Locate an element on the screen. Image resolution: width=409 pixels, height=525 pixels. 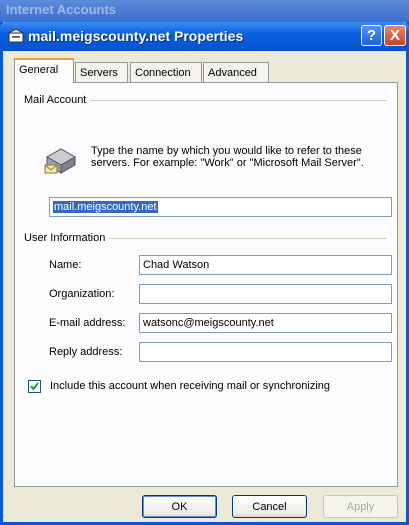
mail-account-group-label: Mail Account is located at coordinates (57, 100).